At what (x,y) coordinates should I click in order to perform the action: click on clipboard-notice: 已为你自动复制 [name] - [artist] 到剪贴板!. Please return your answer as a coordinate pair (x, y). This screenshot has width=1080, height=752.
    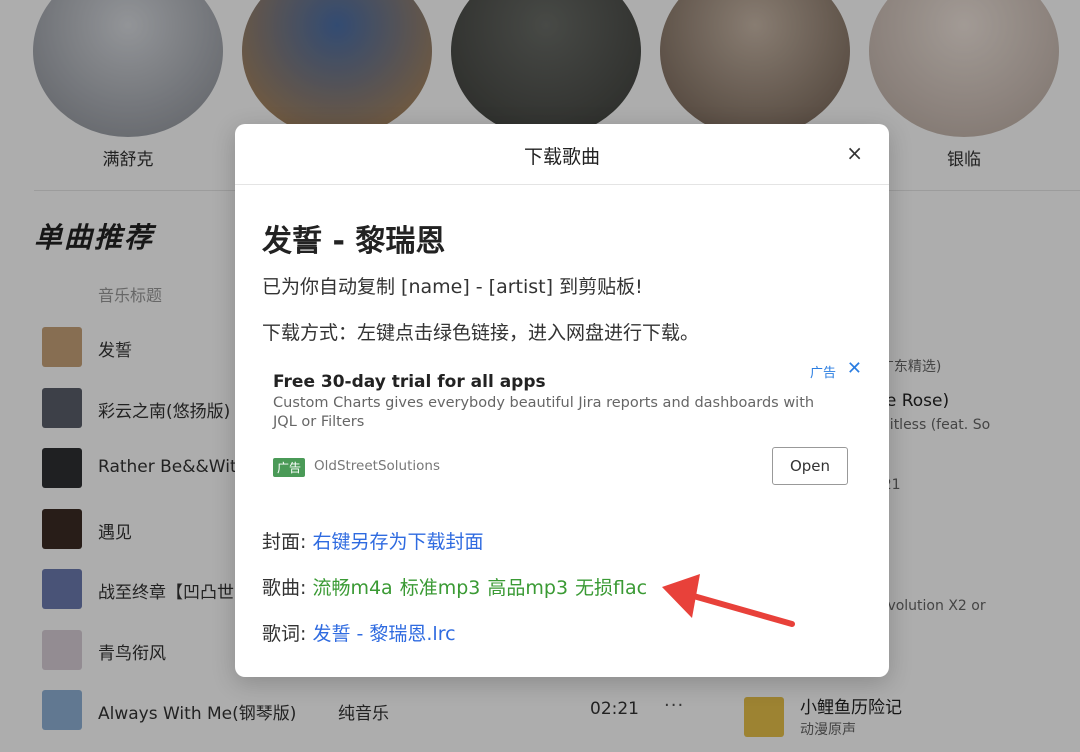
    Looking at the image, I should click on (452, 287).